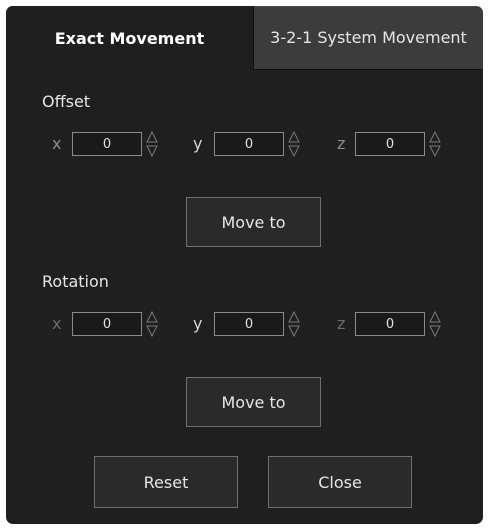  I want to click on offset-z-spinner-icon, so click(435, 144).